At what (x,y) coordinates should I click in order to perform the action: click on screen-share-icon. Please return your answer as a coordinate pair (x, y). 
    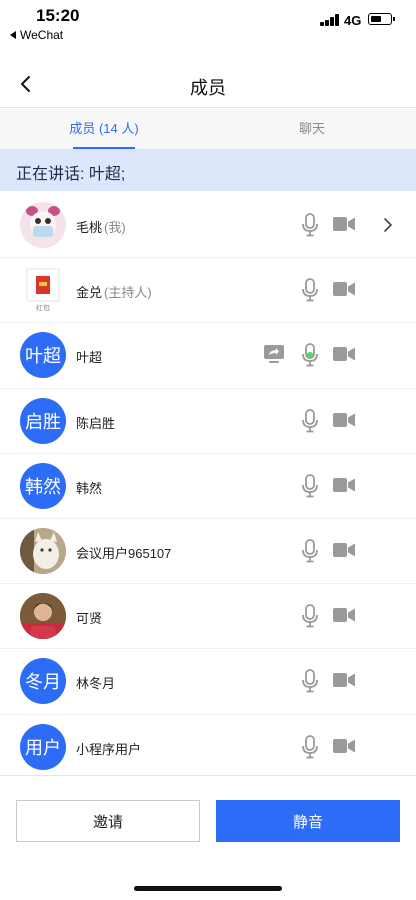
    Looking at the image, I should click on (274, 354).